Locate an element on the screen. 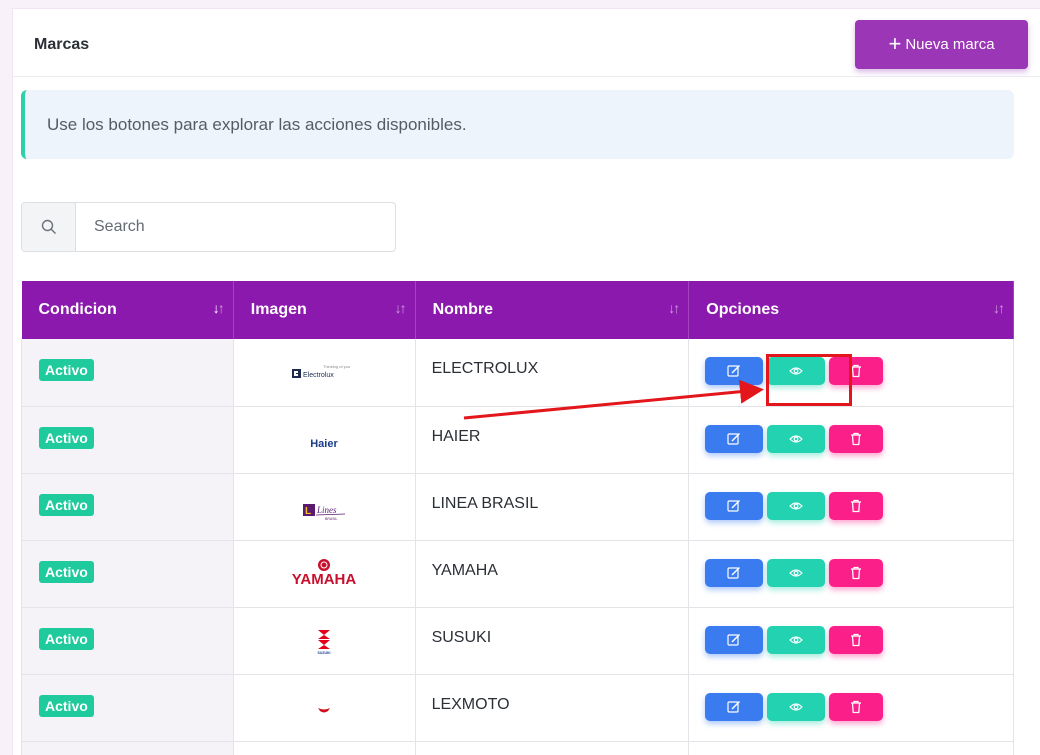  svg-text: YAMAHA is located at coordinates (324, 579).